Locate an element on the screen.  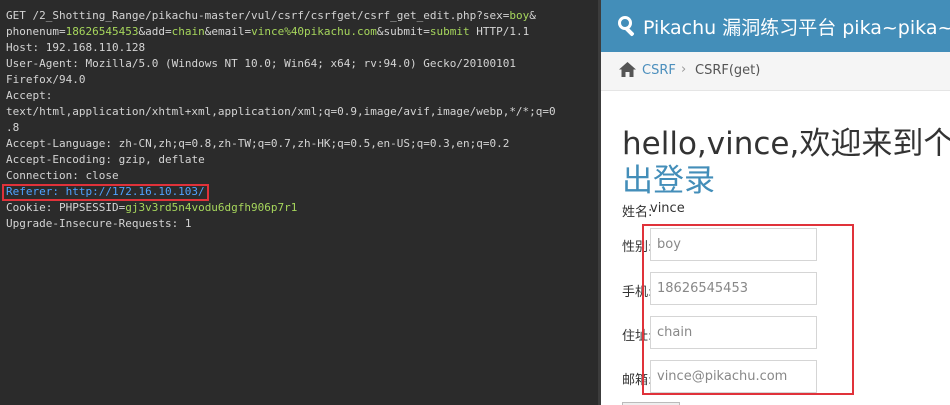
breadcrumb: CSRF › CSRF(get) is located at coordinates (775, 71).